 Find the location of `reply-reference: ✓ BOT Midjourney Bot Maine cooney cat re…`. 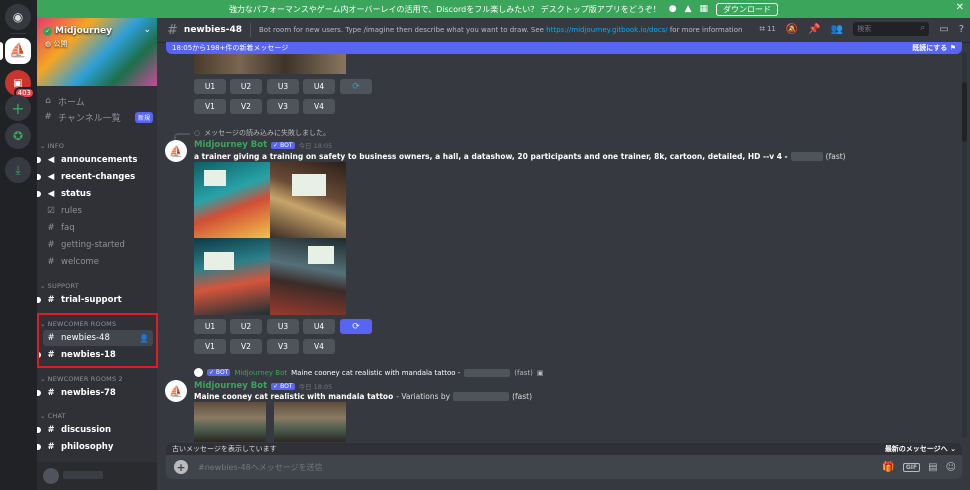

reply-reference: ✓ BOT Midjourney Bot Maine cooney cat re… is located at coordinates (369, 372).